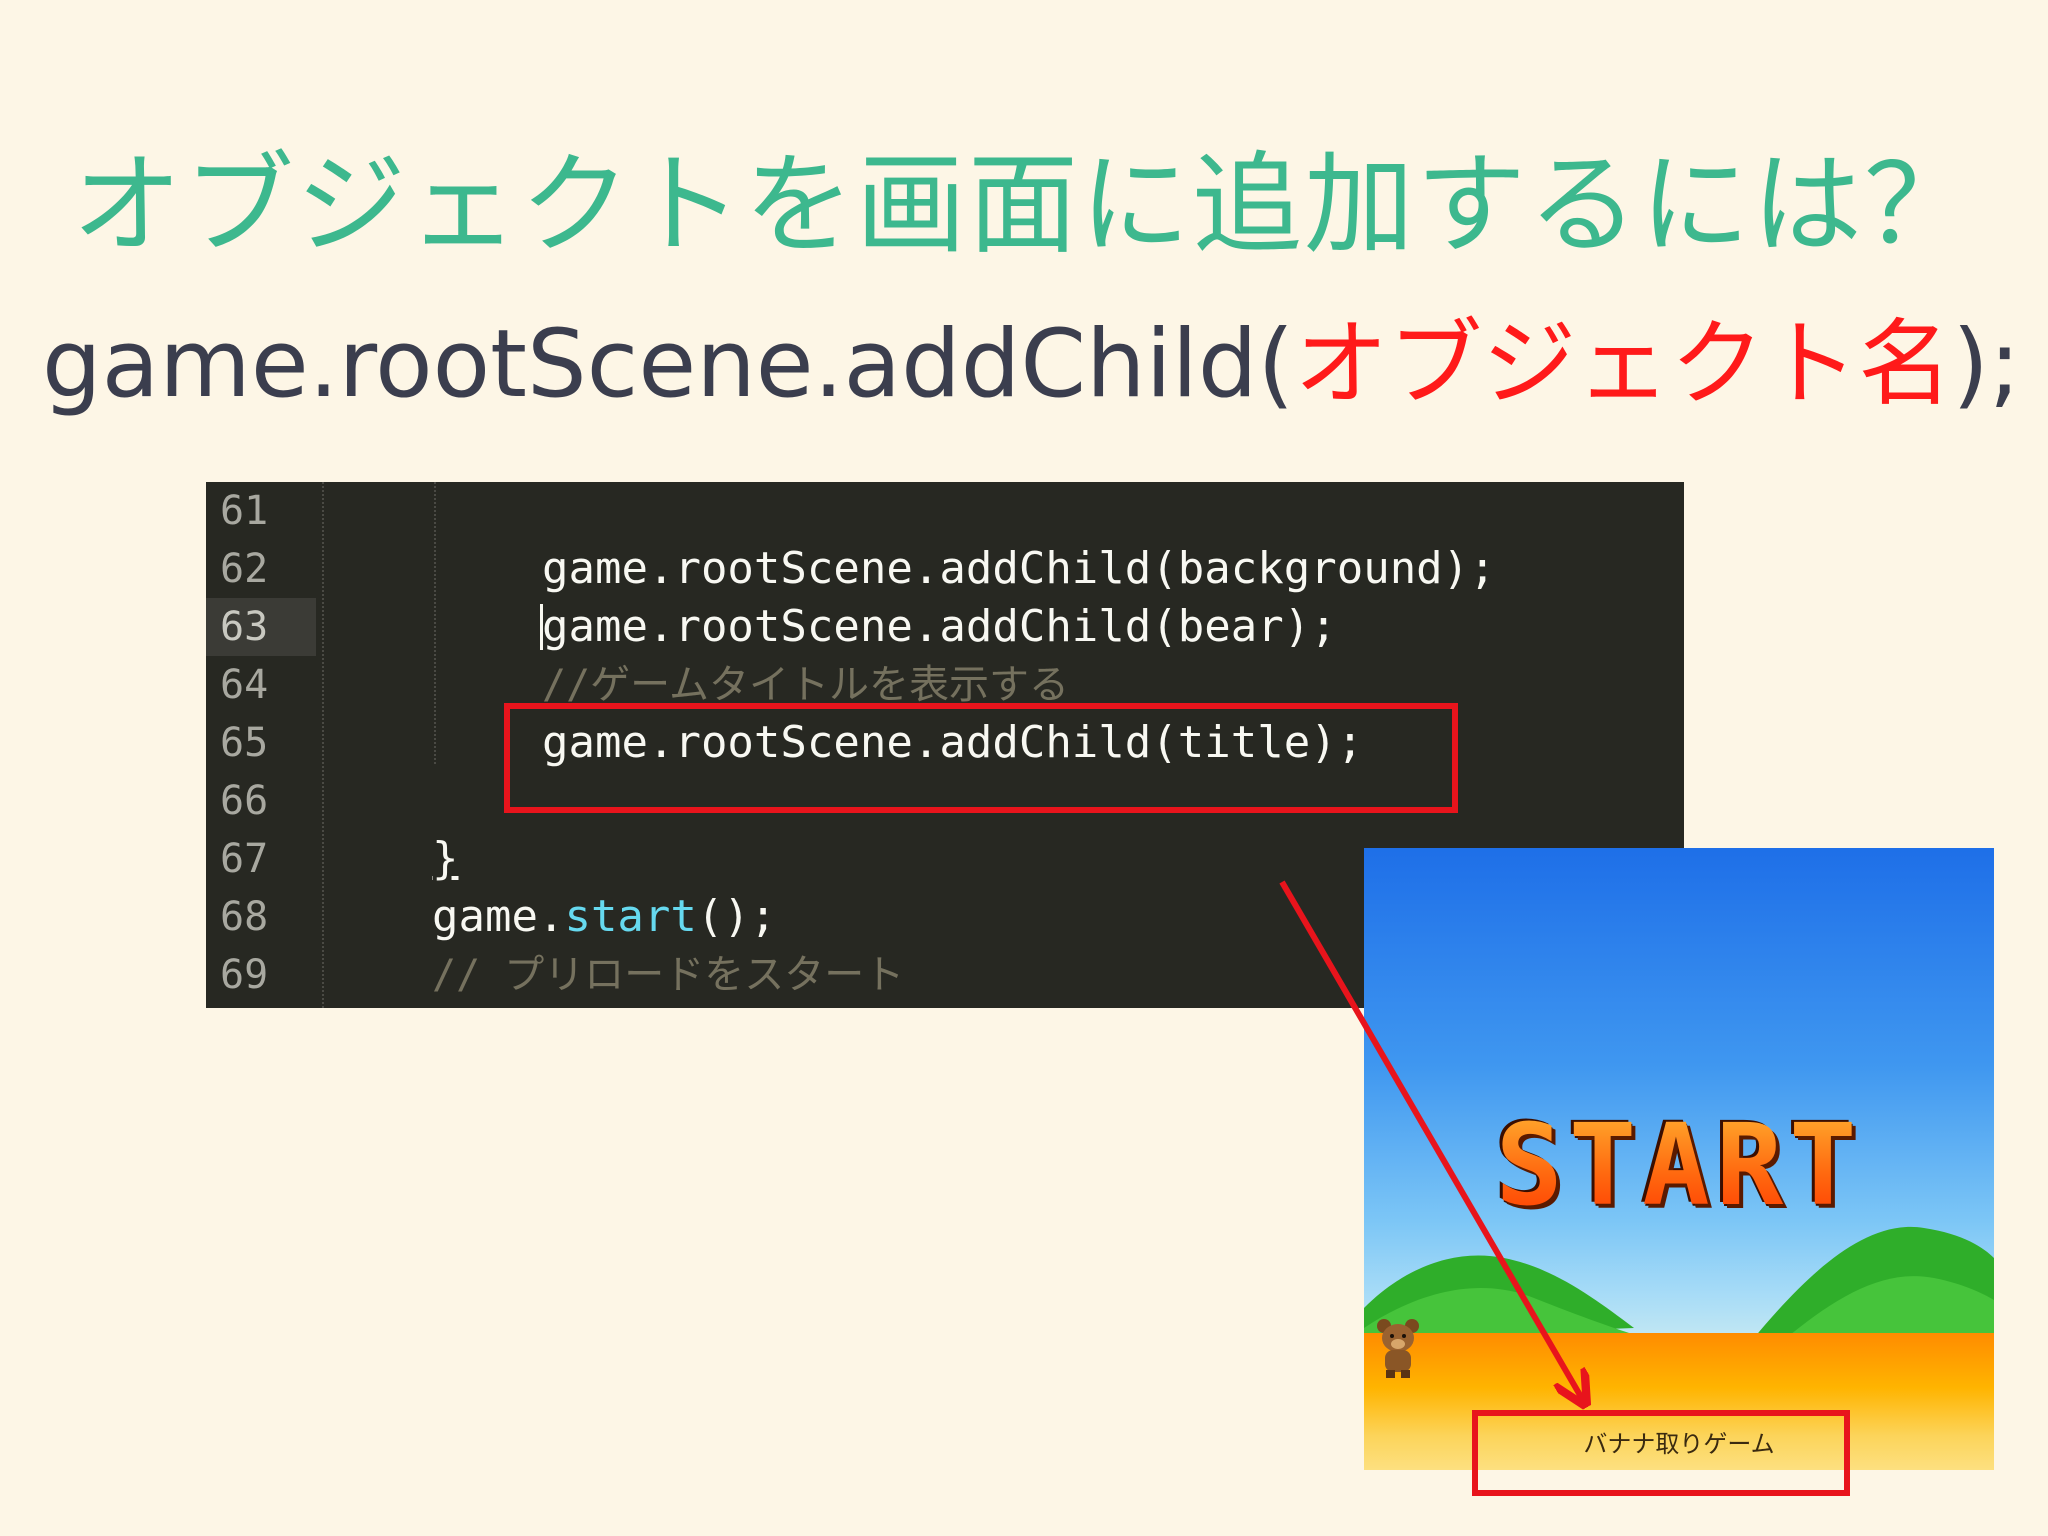 The width and height of the screenshot is (2048, 1536). I want to click on code-text: }, so click(445, 858).